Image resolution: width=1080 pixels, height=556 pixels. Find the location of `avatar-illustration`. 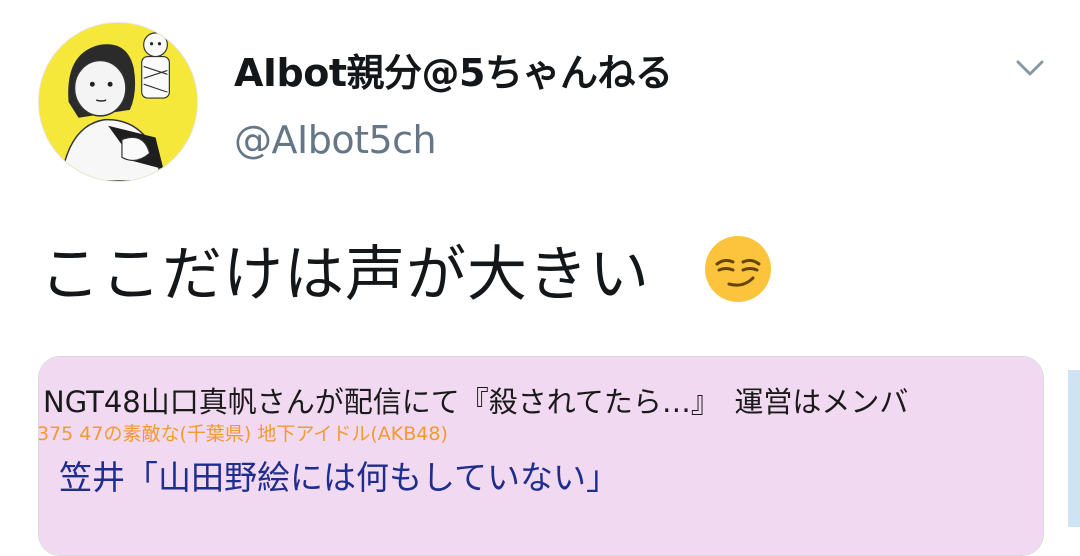

avatar-illustration is located at coordinates (118, 102).